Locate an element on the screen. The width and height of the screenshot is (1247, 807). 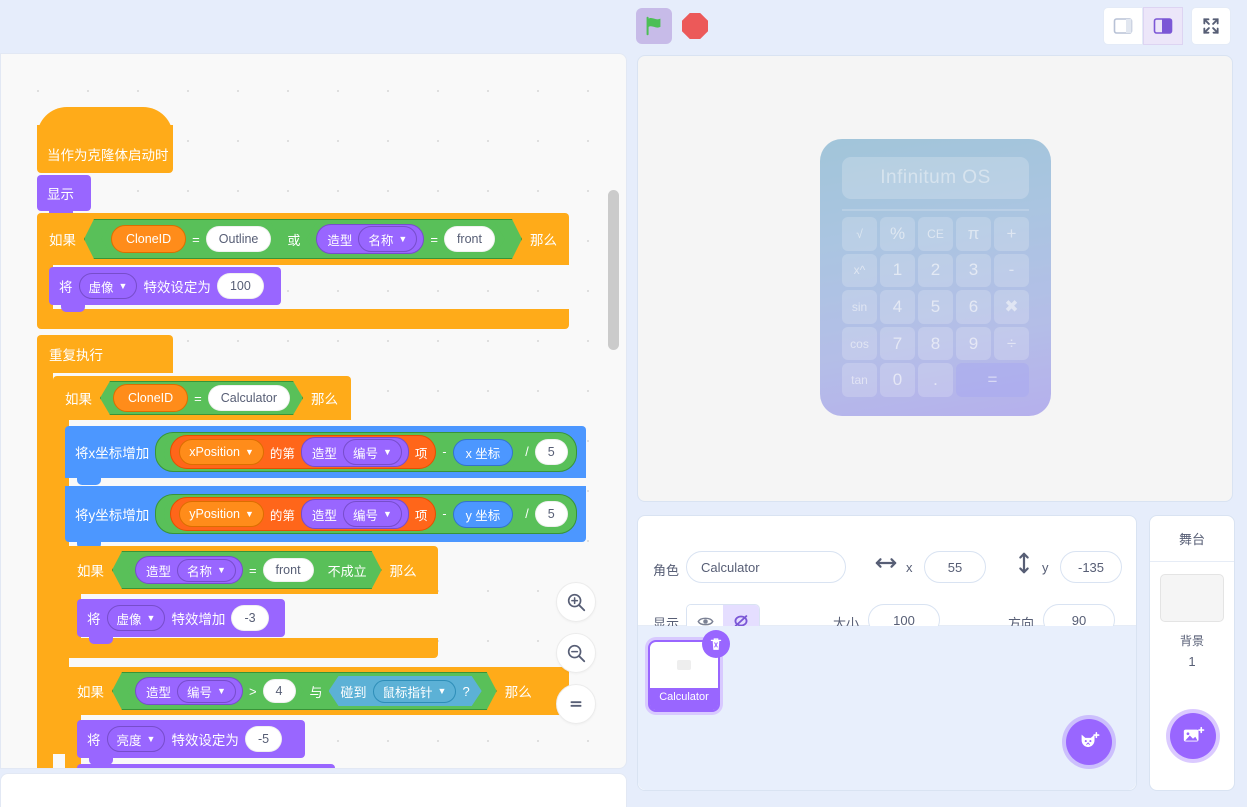
calc-key: - is located at coordinates (1011, 270).